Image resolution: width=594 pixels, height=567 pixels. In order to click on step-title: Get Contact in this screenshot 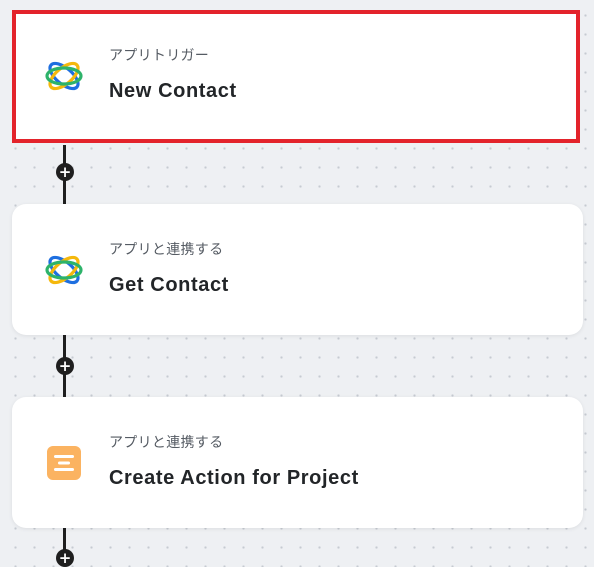, I will do `click(169, 285)`.